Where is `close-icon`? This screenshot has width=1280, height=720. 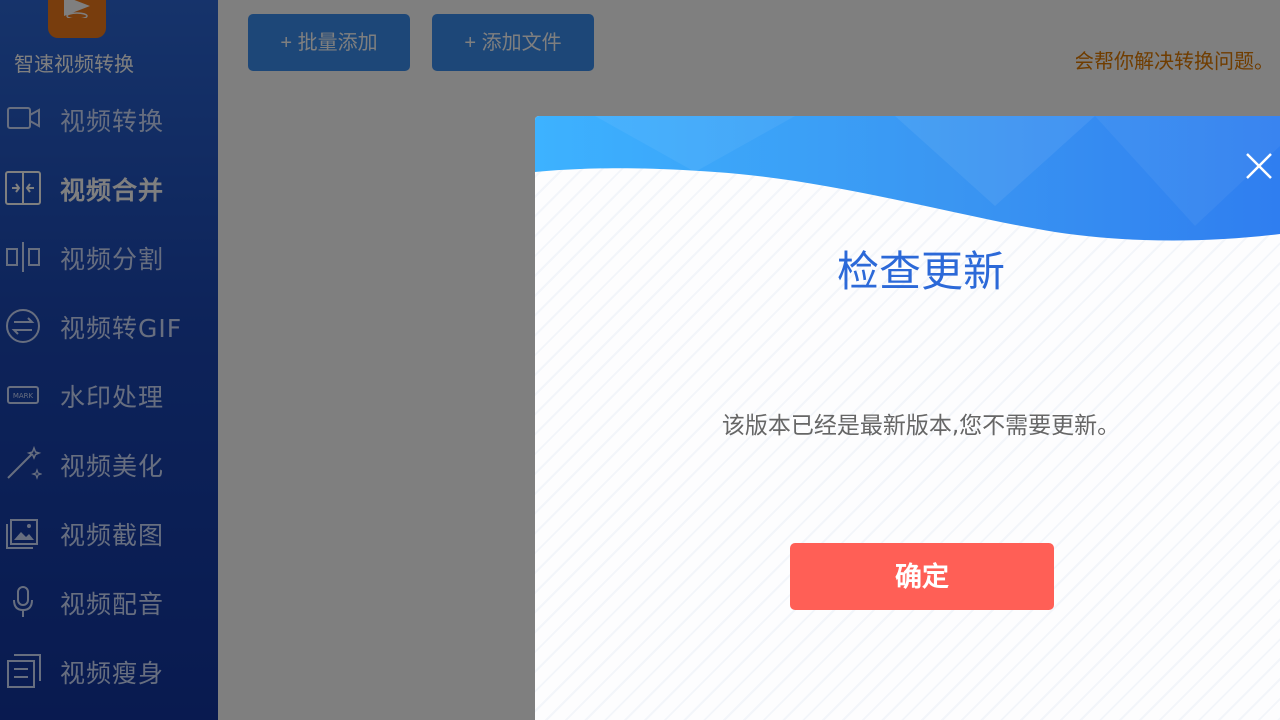 close-icon is located at coordinates (1259, 166).